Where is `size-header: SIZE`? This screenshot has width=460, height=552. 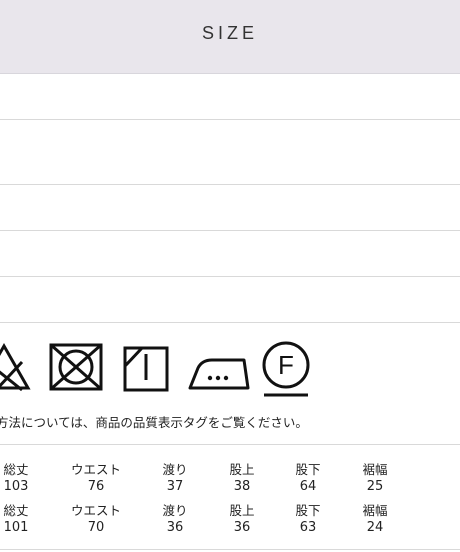
size-header: SIZE is located at coordinates (230, 37).